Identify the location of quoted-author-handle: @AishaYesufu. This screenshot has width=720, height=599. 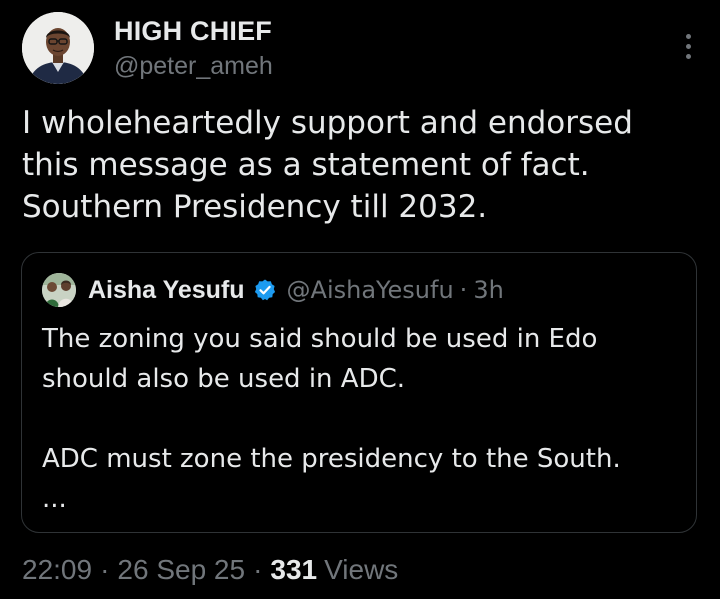
(370, 290).